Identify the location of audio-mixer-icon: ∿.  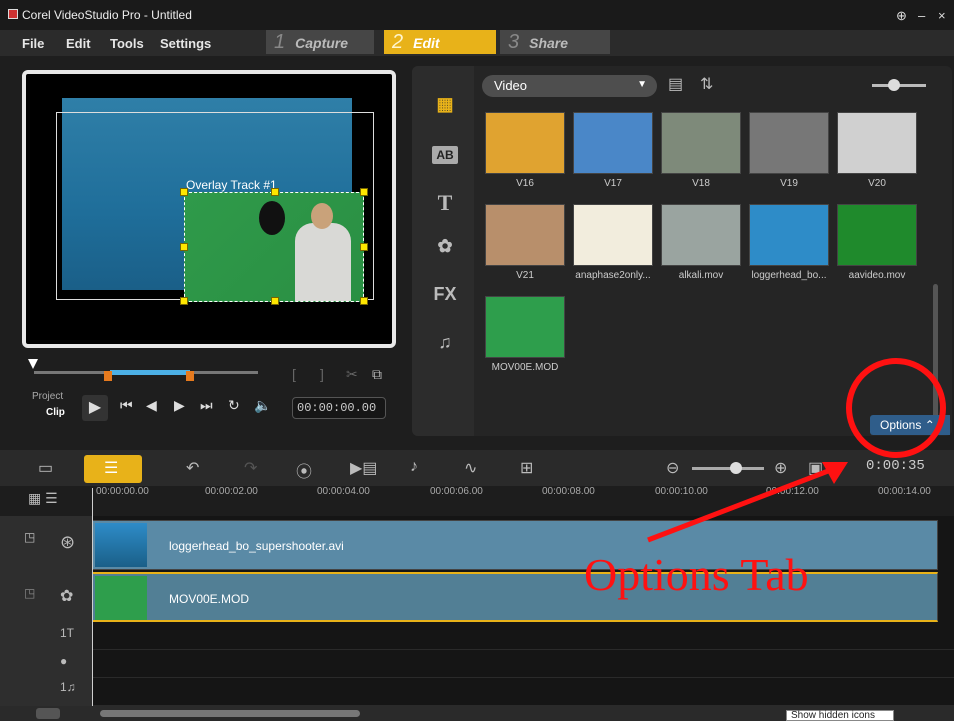
(470, 468).